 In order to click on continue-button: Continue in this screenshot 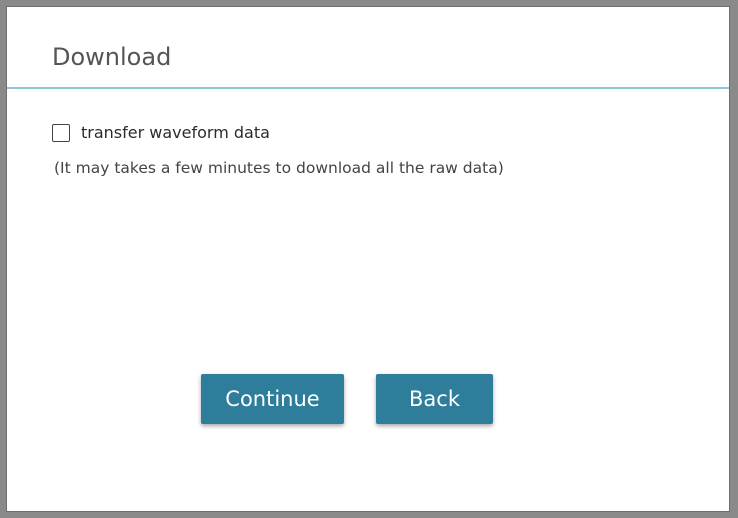, I will do `click(272, 399)`.